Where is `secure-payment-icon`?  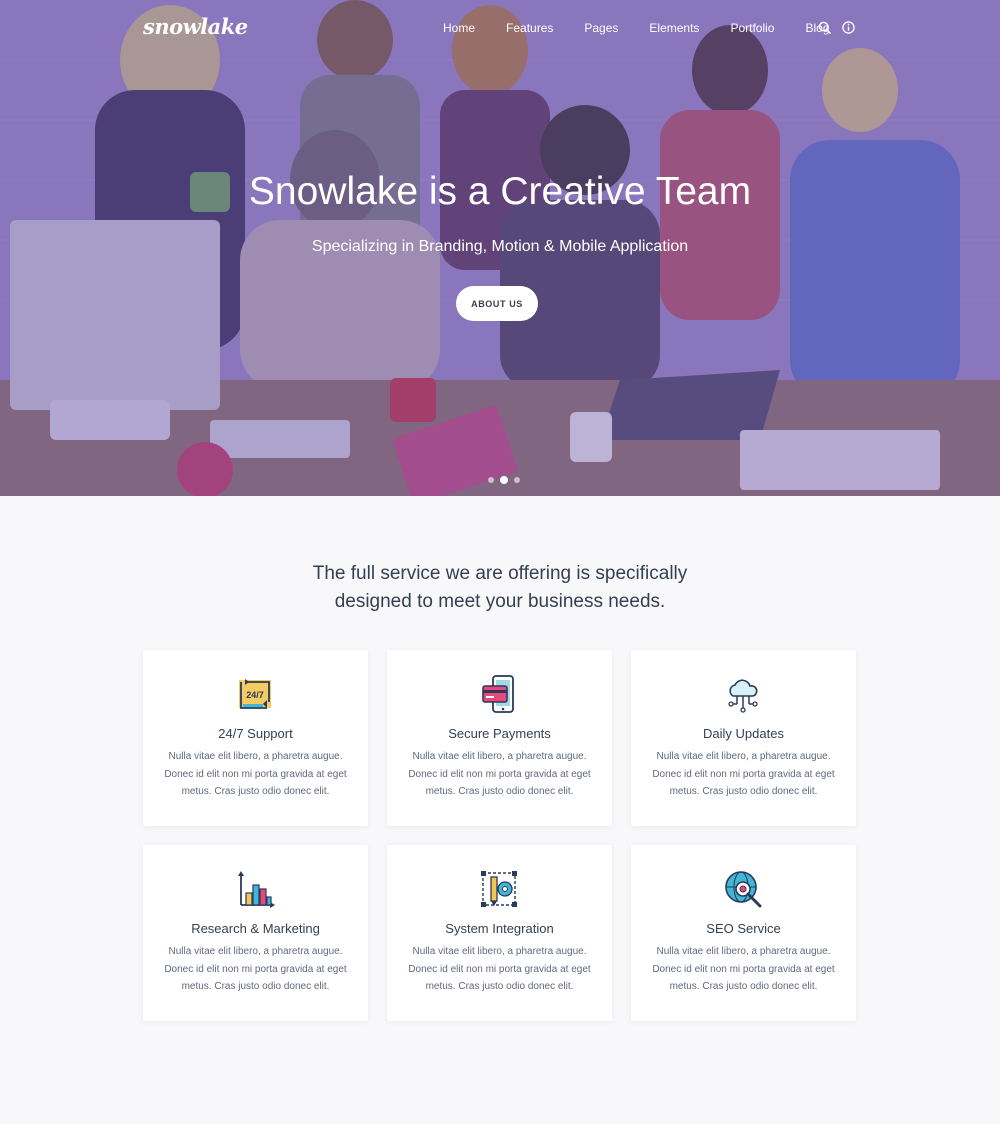 secure-payment-icon is located at coordinates (498, 694).